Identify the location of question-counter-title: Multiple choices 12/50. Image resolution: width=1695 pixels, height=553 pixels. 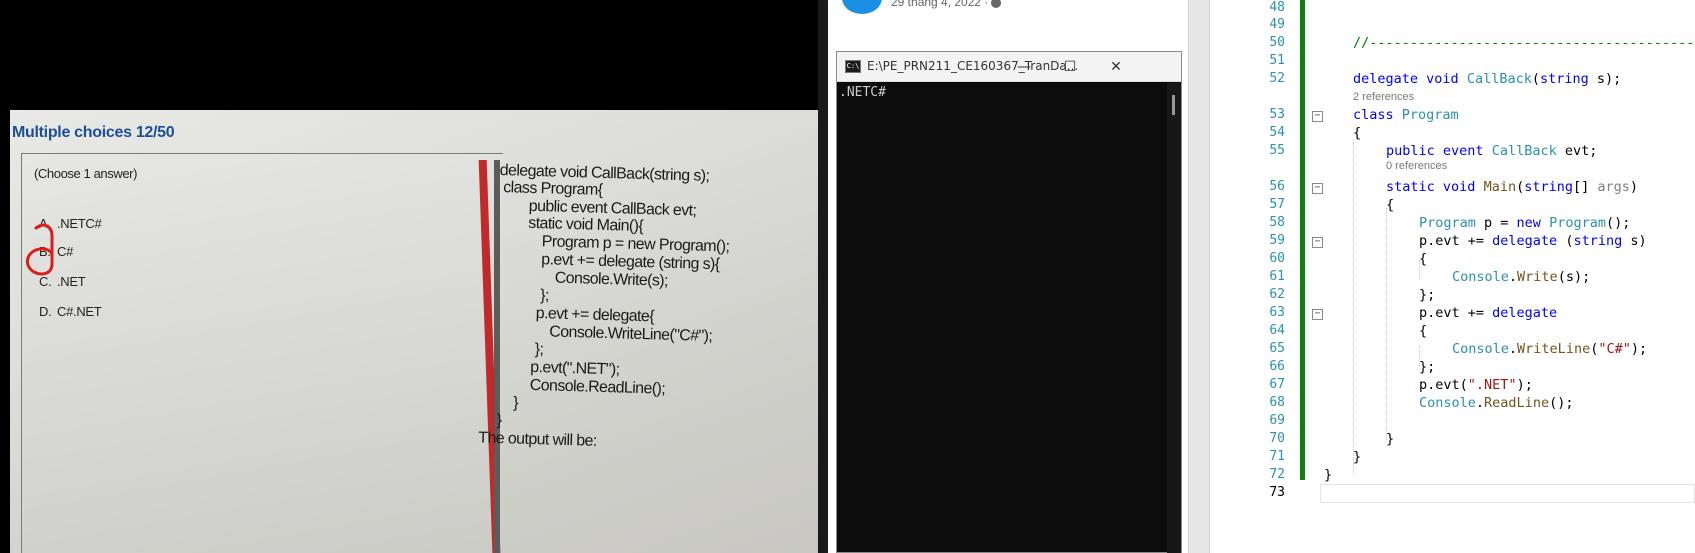
(93, 132).